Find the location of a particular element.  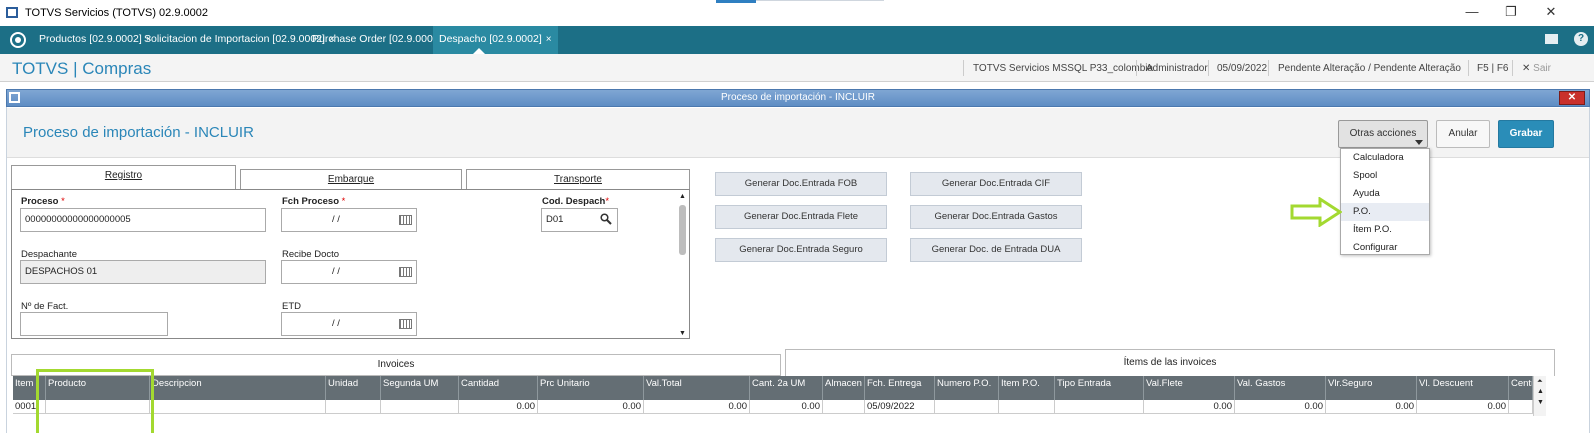

fch-proceso-input: / / is located at coordinates (349, 220).